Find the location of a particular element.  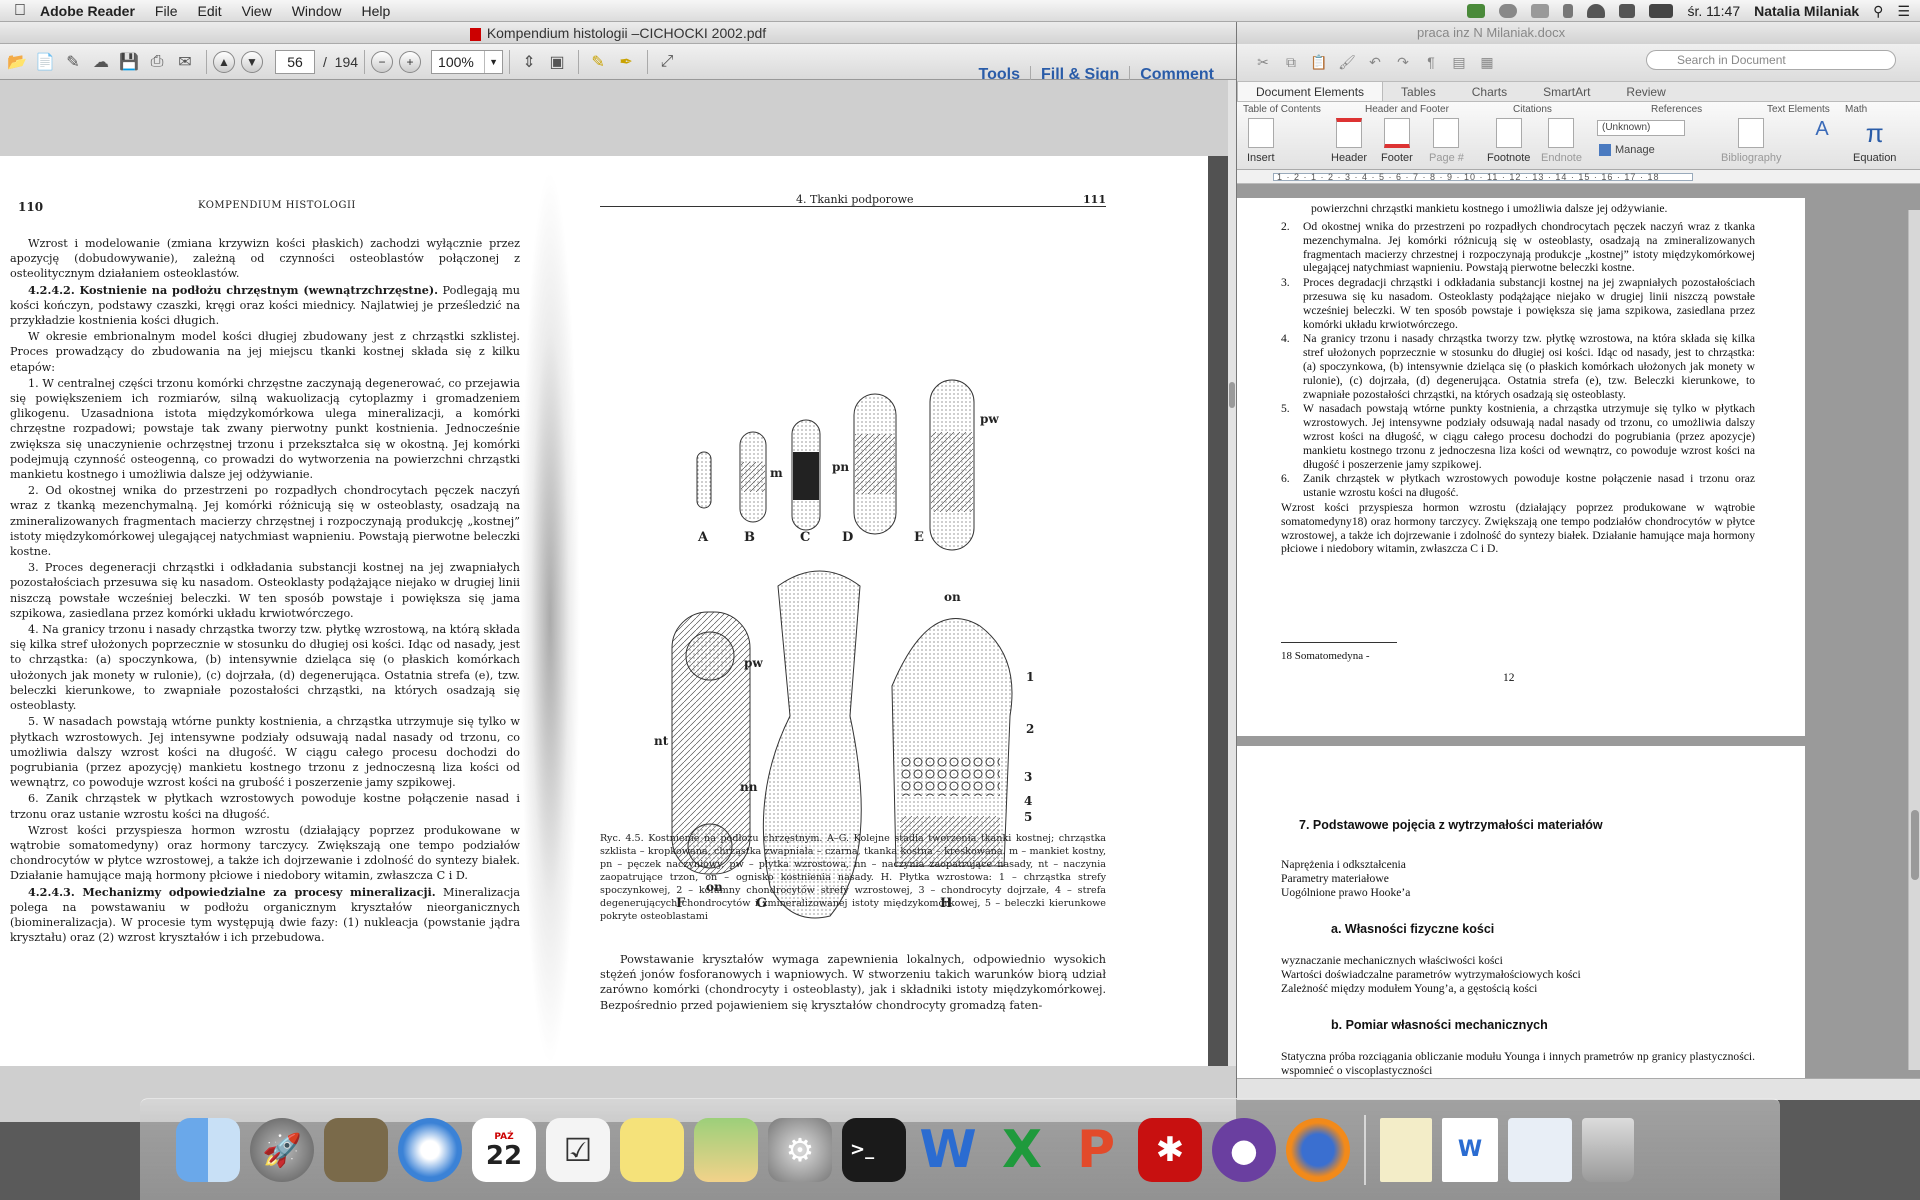

email-icon: ✉ is located at coordinates (185, 62).